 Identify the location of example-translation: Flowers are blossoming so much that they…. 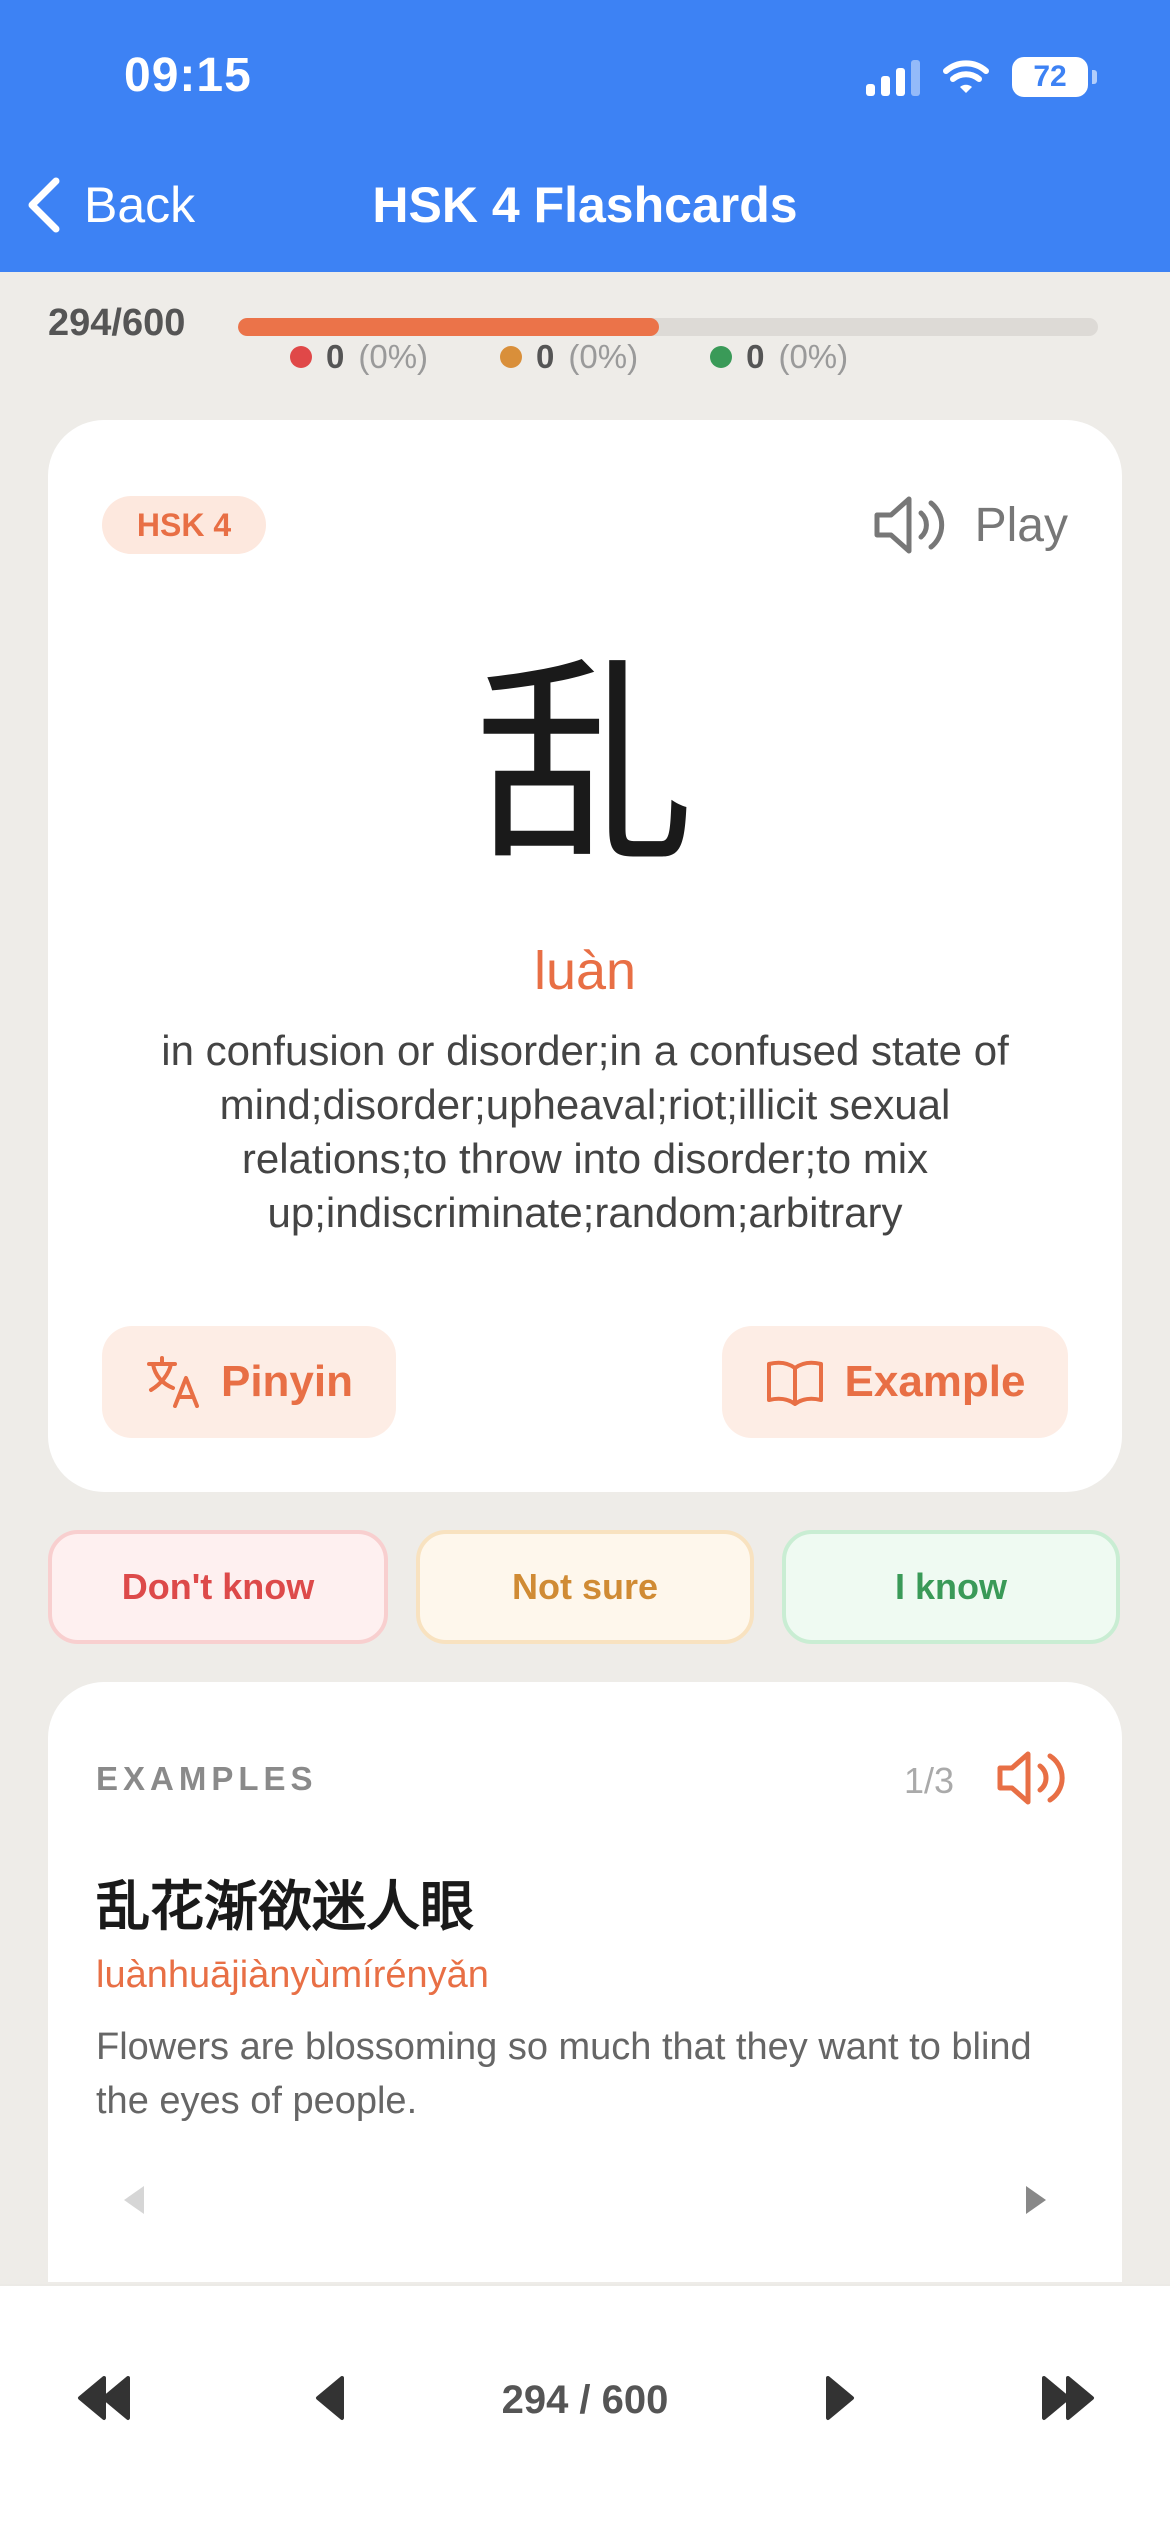
(564, 2074).